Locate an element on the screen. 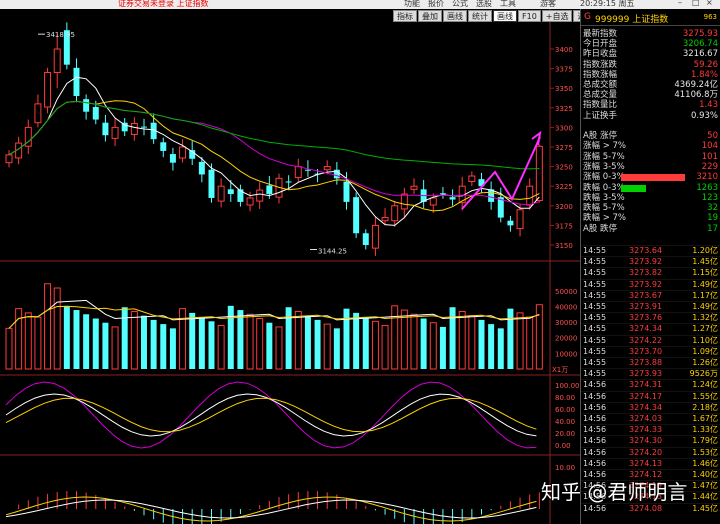  tick-price: 3274.03 is located at coordinates (646, 418).